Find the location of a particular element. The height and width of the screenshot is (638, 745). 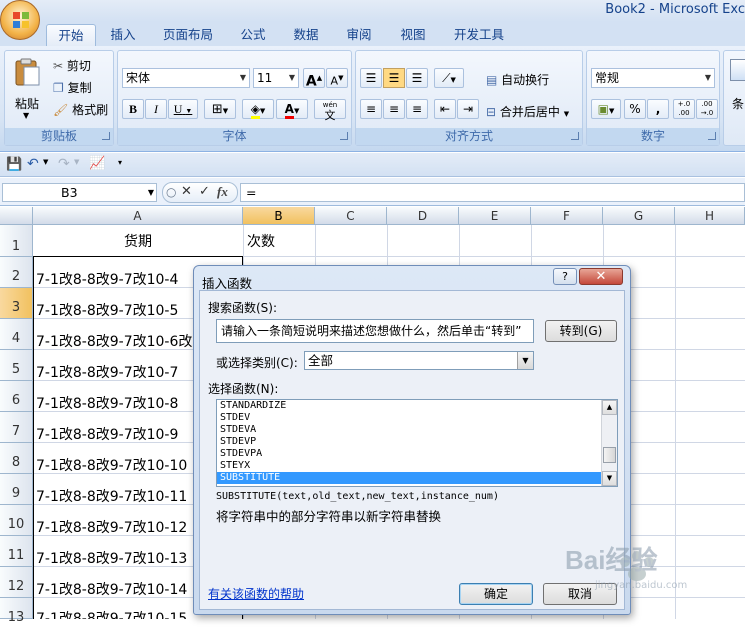

tab-home: 开始 is located at coordinates (71, 35).